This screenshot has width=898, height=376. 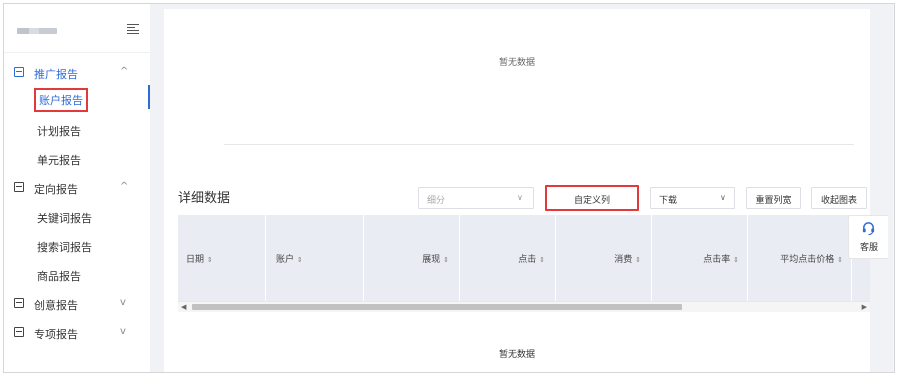 I want to click on collapse-chart-label: 收起图表, so click(x=838, y=201).